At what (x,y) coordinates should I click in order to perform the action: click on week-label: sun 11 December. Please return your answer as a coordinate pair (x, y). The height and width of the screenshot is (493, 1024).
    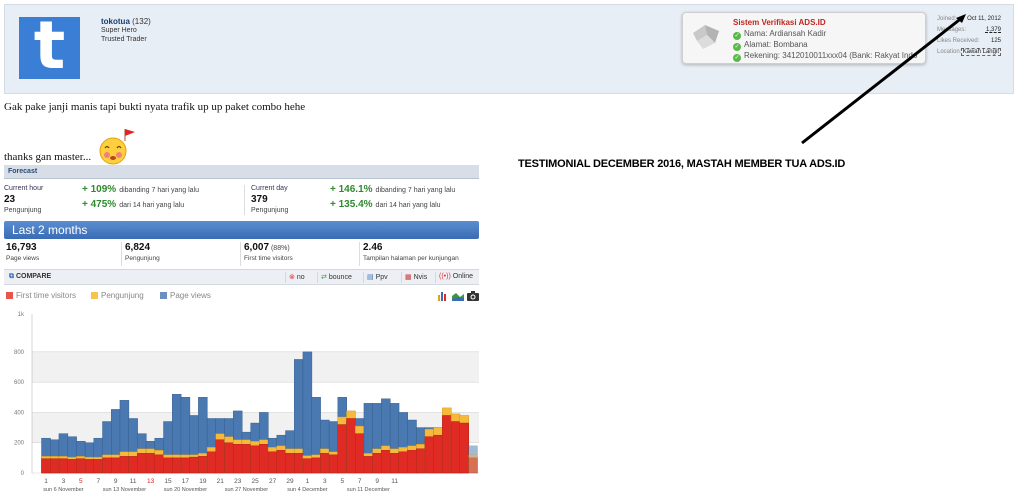
    Looking at the image, I should click on (368, 490).